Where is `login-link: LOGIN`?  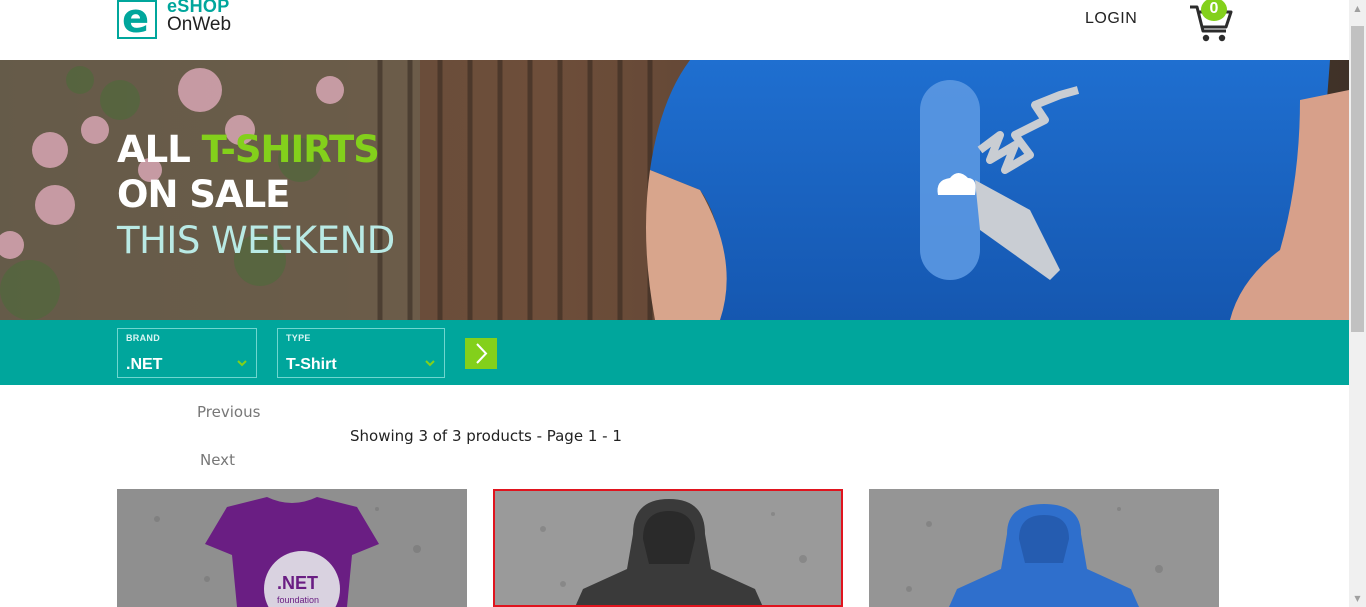
login-link: LOGIN is located at coordinates (1111, 19).